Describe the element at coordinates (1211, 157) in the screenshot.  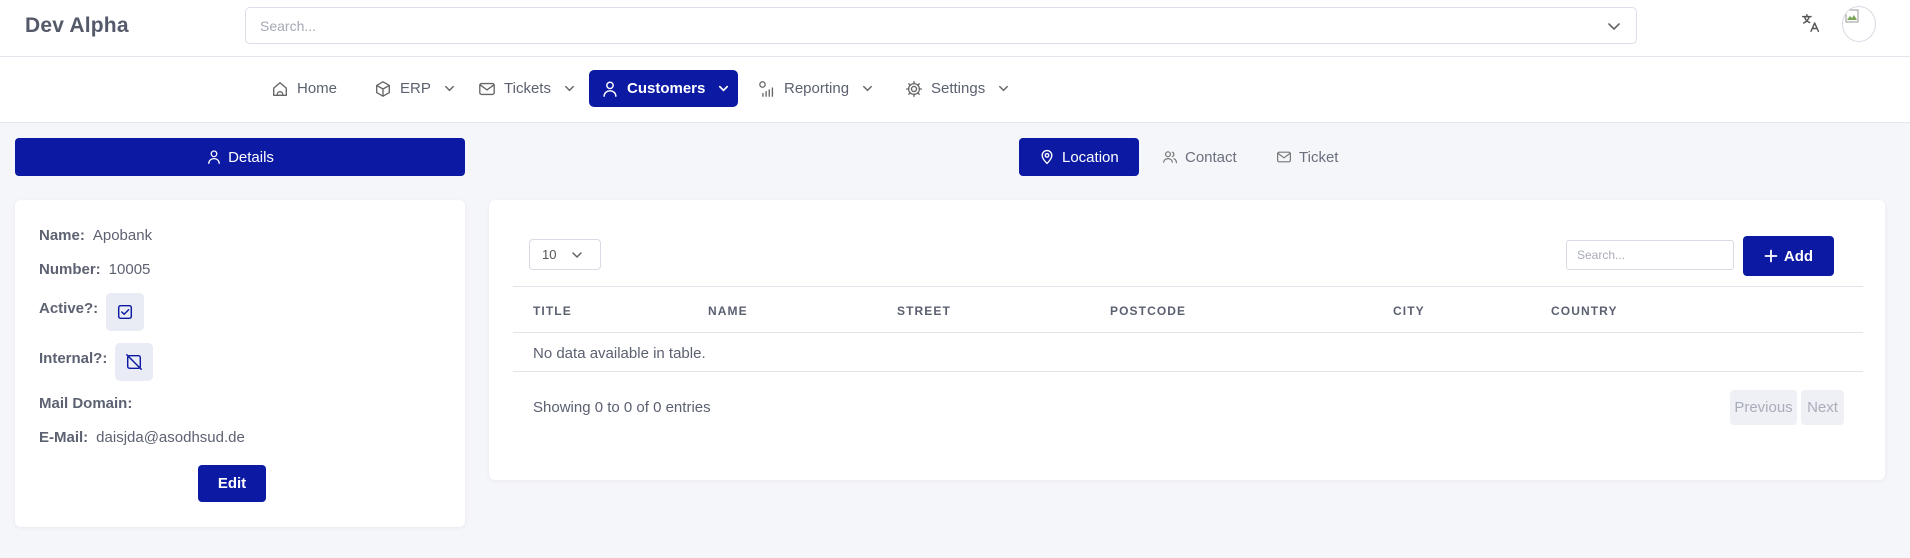
I see `tab-label: Contact` at that location.